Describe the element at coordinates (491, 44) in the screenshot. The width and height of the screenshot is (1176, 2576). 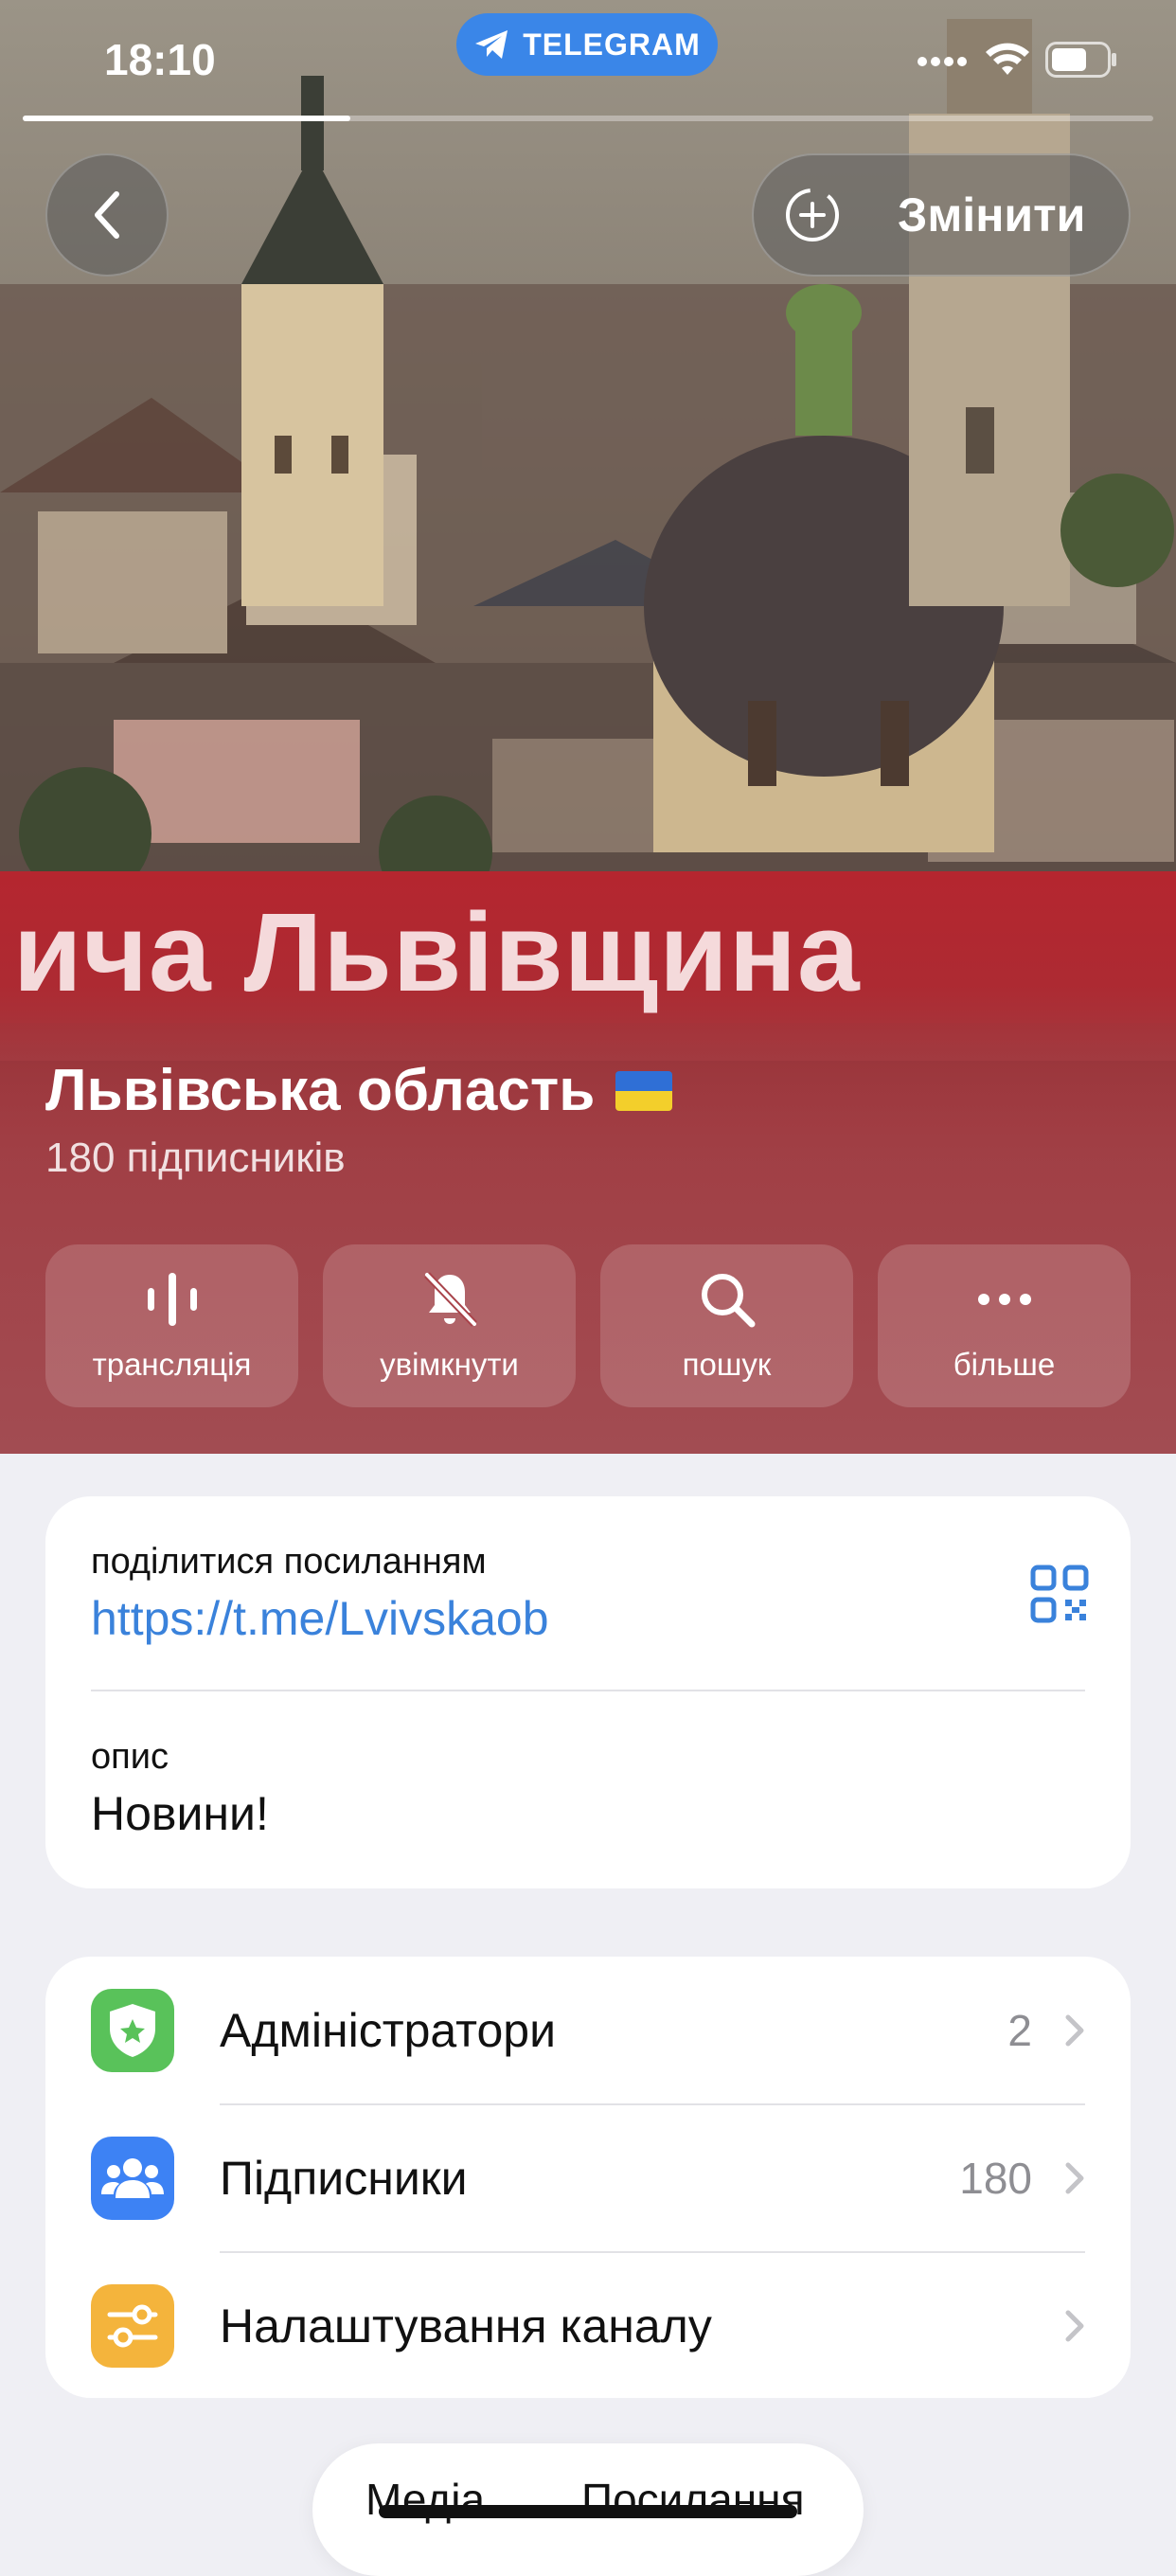
I see `telegram-icon` at that location.